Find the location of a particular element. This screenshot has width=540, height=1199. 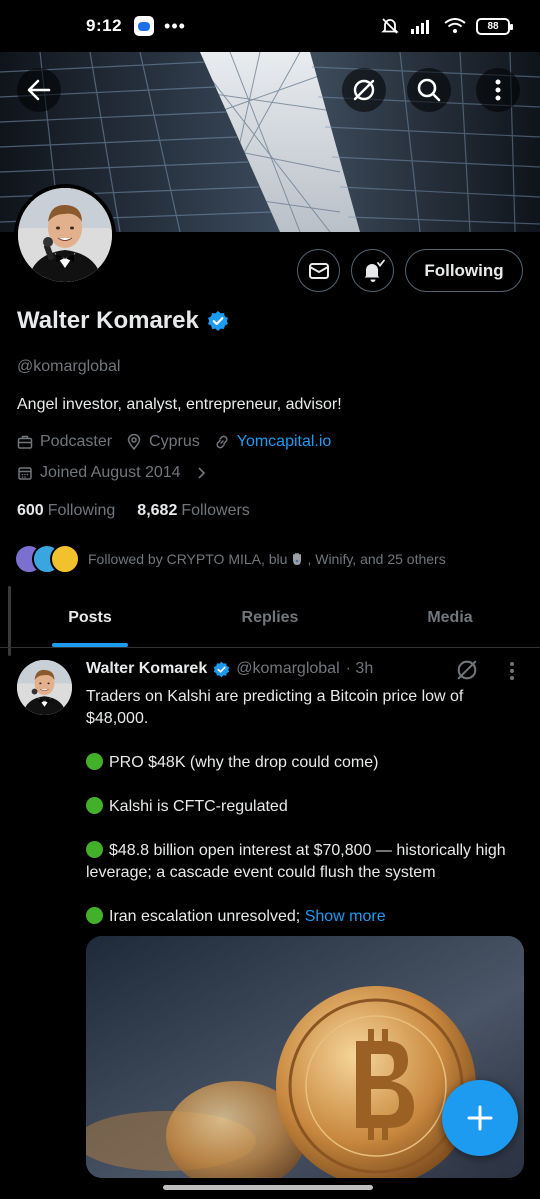

following-count: 600 is located at coordinates (30, 510).